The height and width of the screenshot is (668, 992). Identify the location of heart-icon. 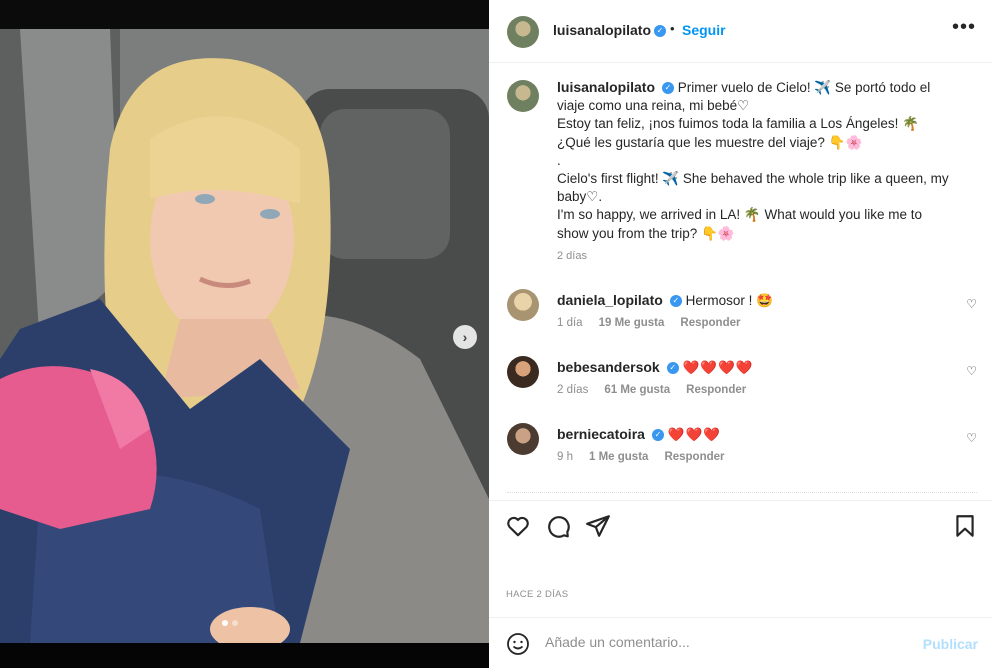
(518, 526).